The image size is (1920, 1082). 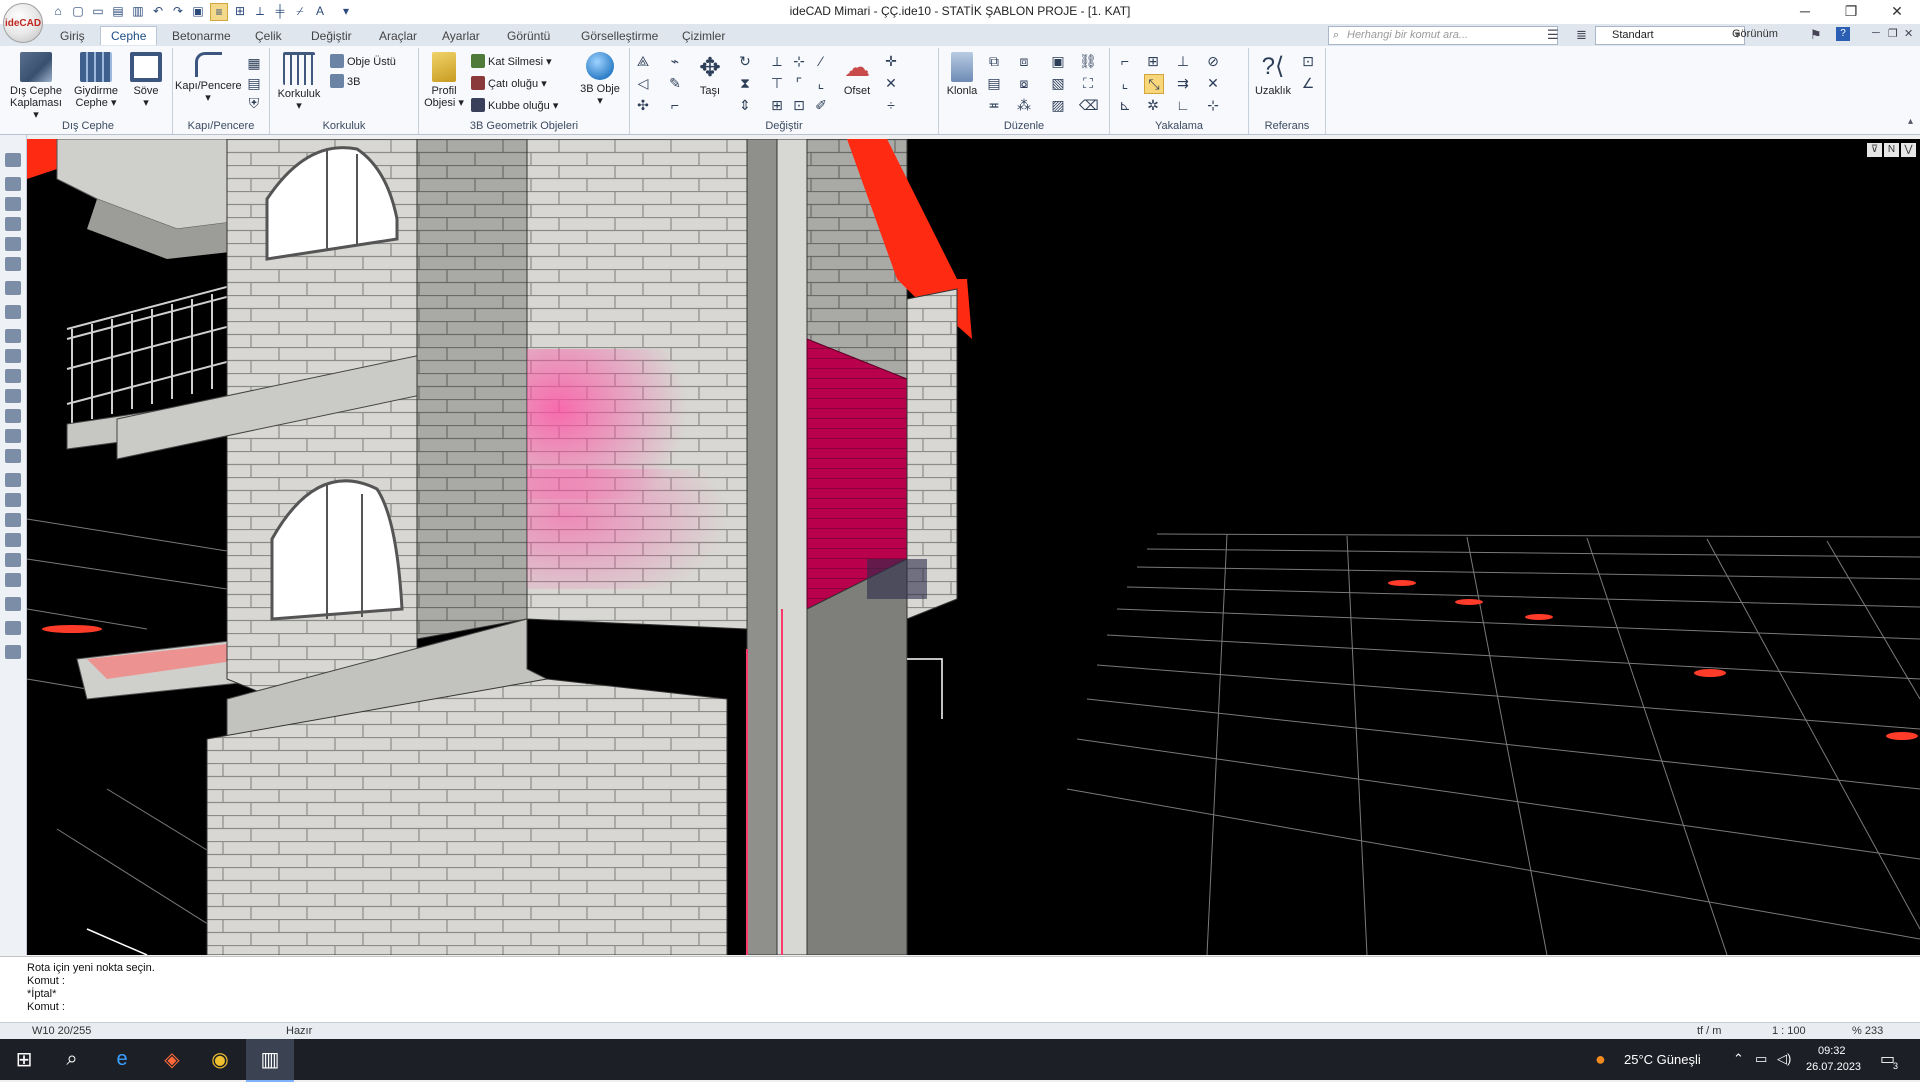 I want to click on tool-node-icon, so click(x=13, y=456).